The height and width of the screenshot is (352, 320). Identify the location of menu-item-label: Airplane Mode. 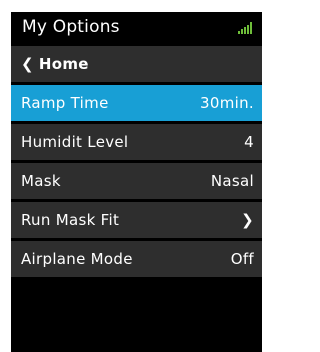
(77, 259).